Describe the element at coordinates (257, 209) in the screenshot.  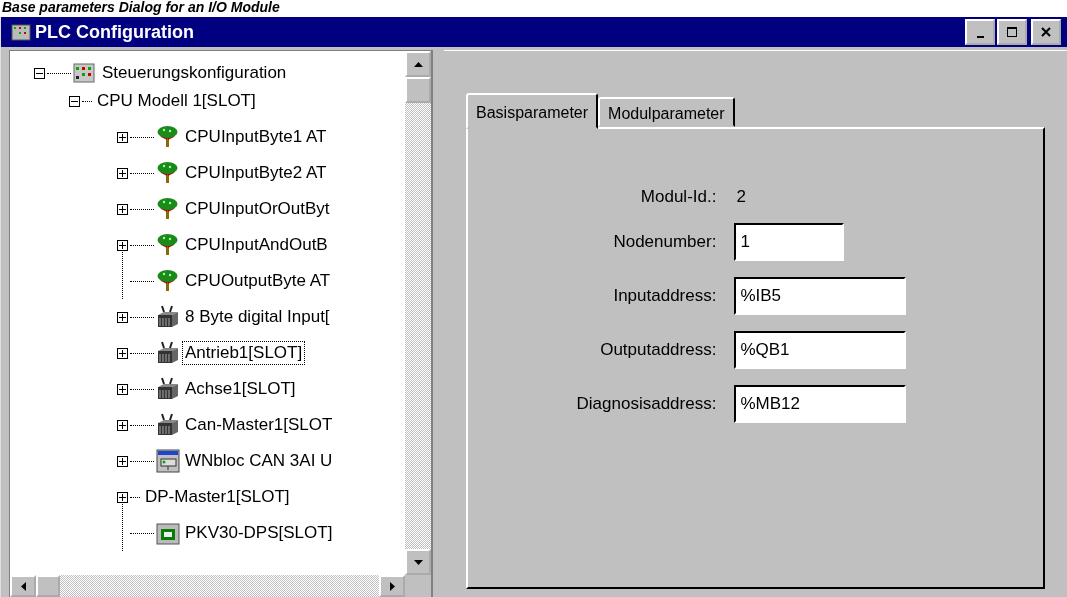
I see `tree-item: CPUInputOrOutByt` at that location.